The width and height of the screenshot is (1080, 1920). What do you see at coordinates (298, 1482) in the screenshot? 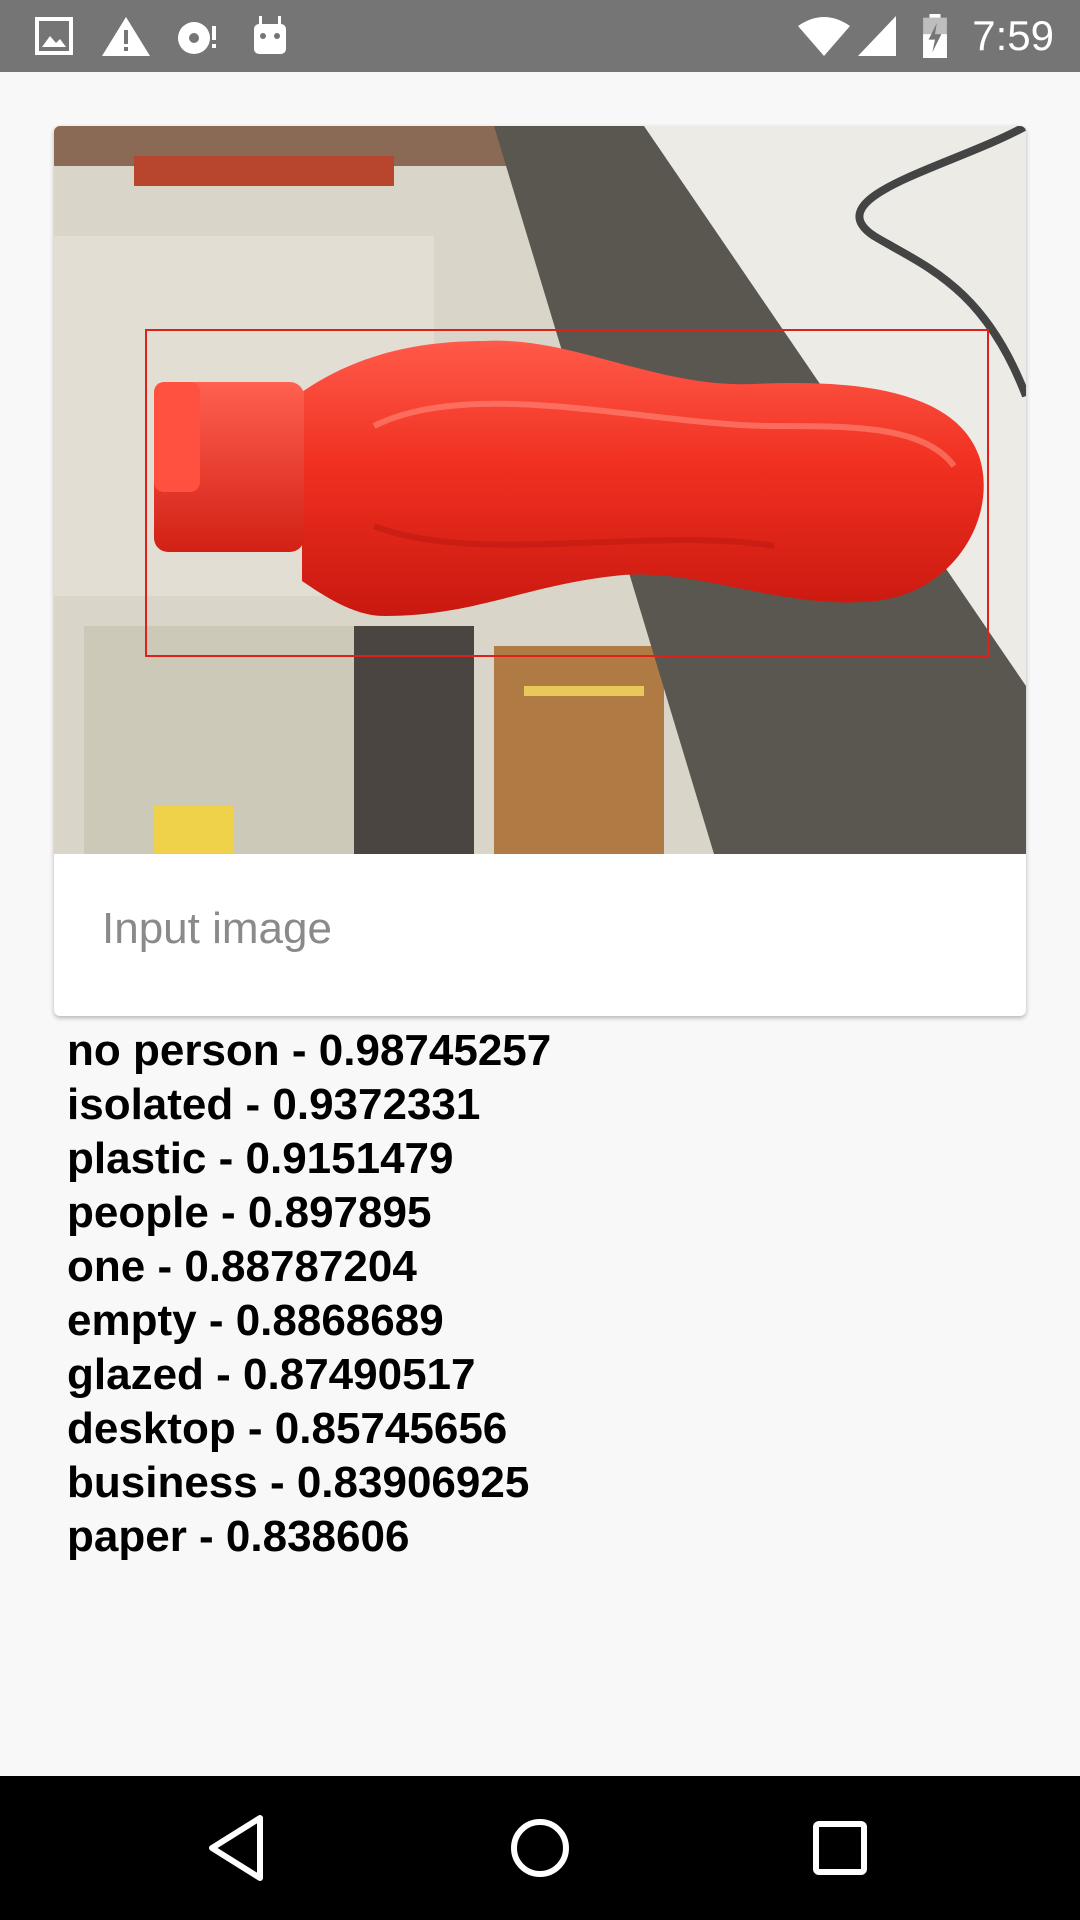
I see `result-line: business - 0.83906925` at bounding box center [298, 1482].